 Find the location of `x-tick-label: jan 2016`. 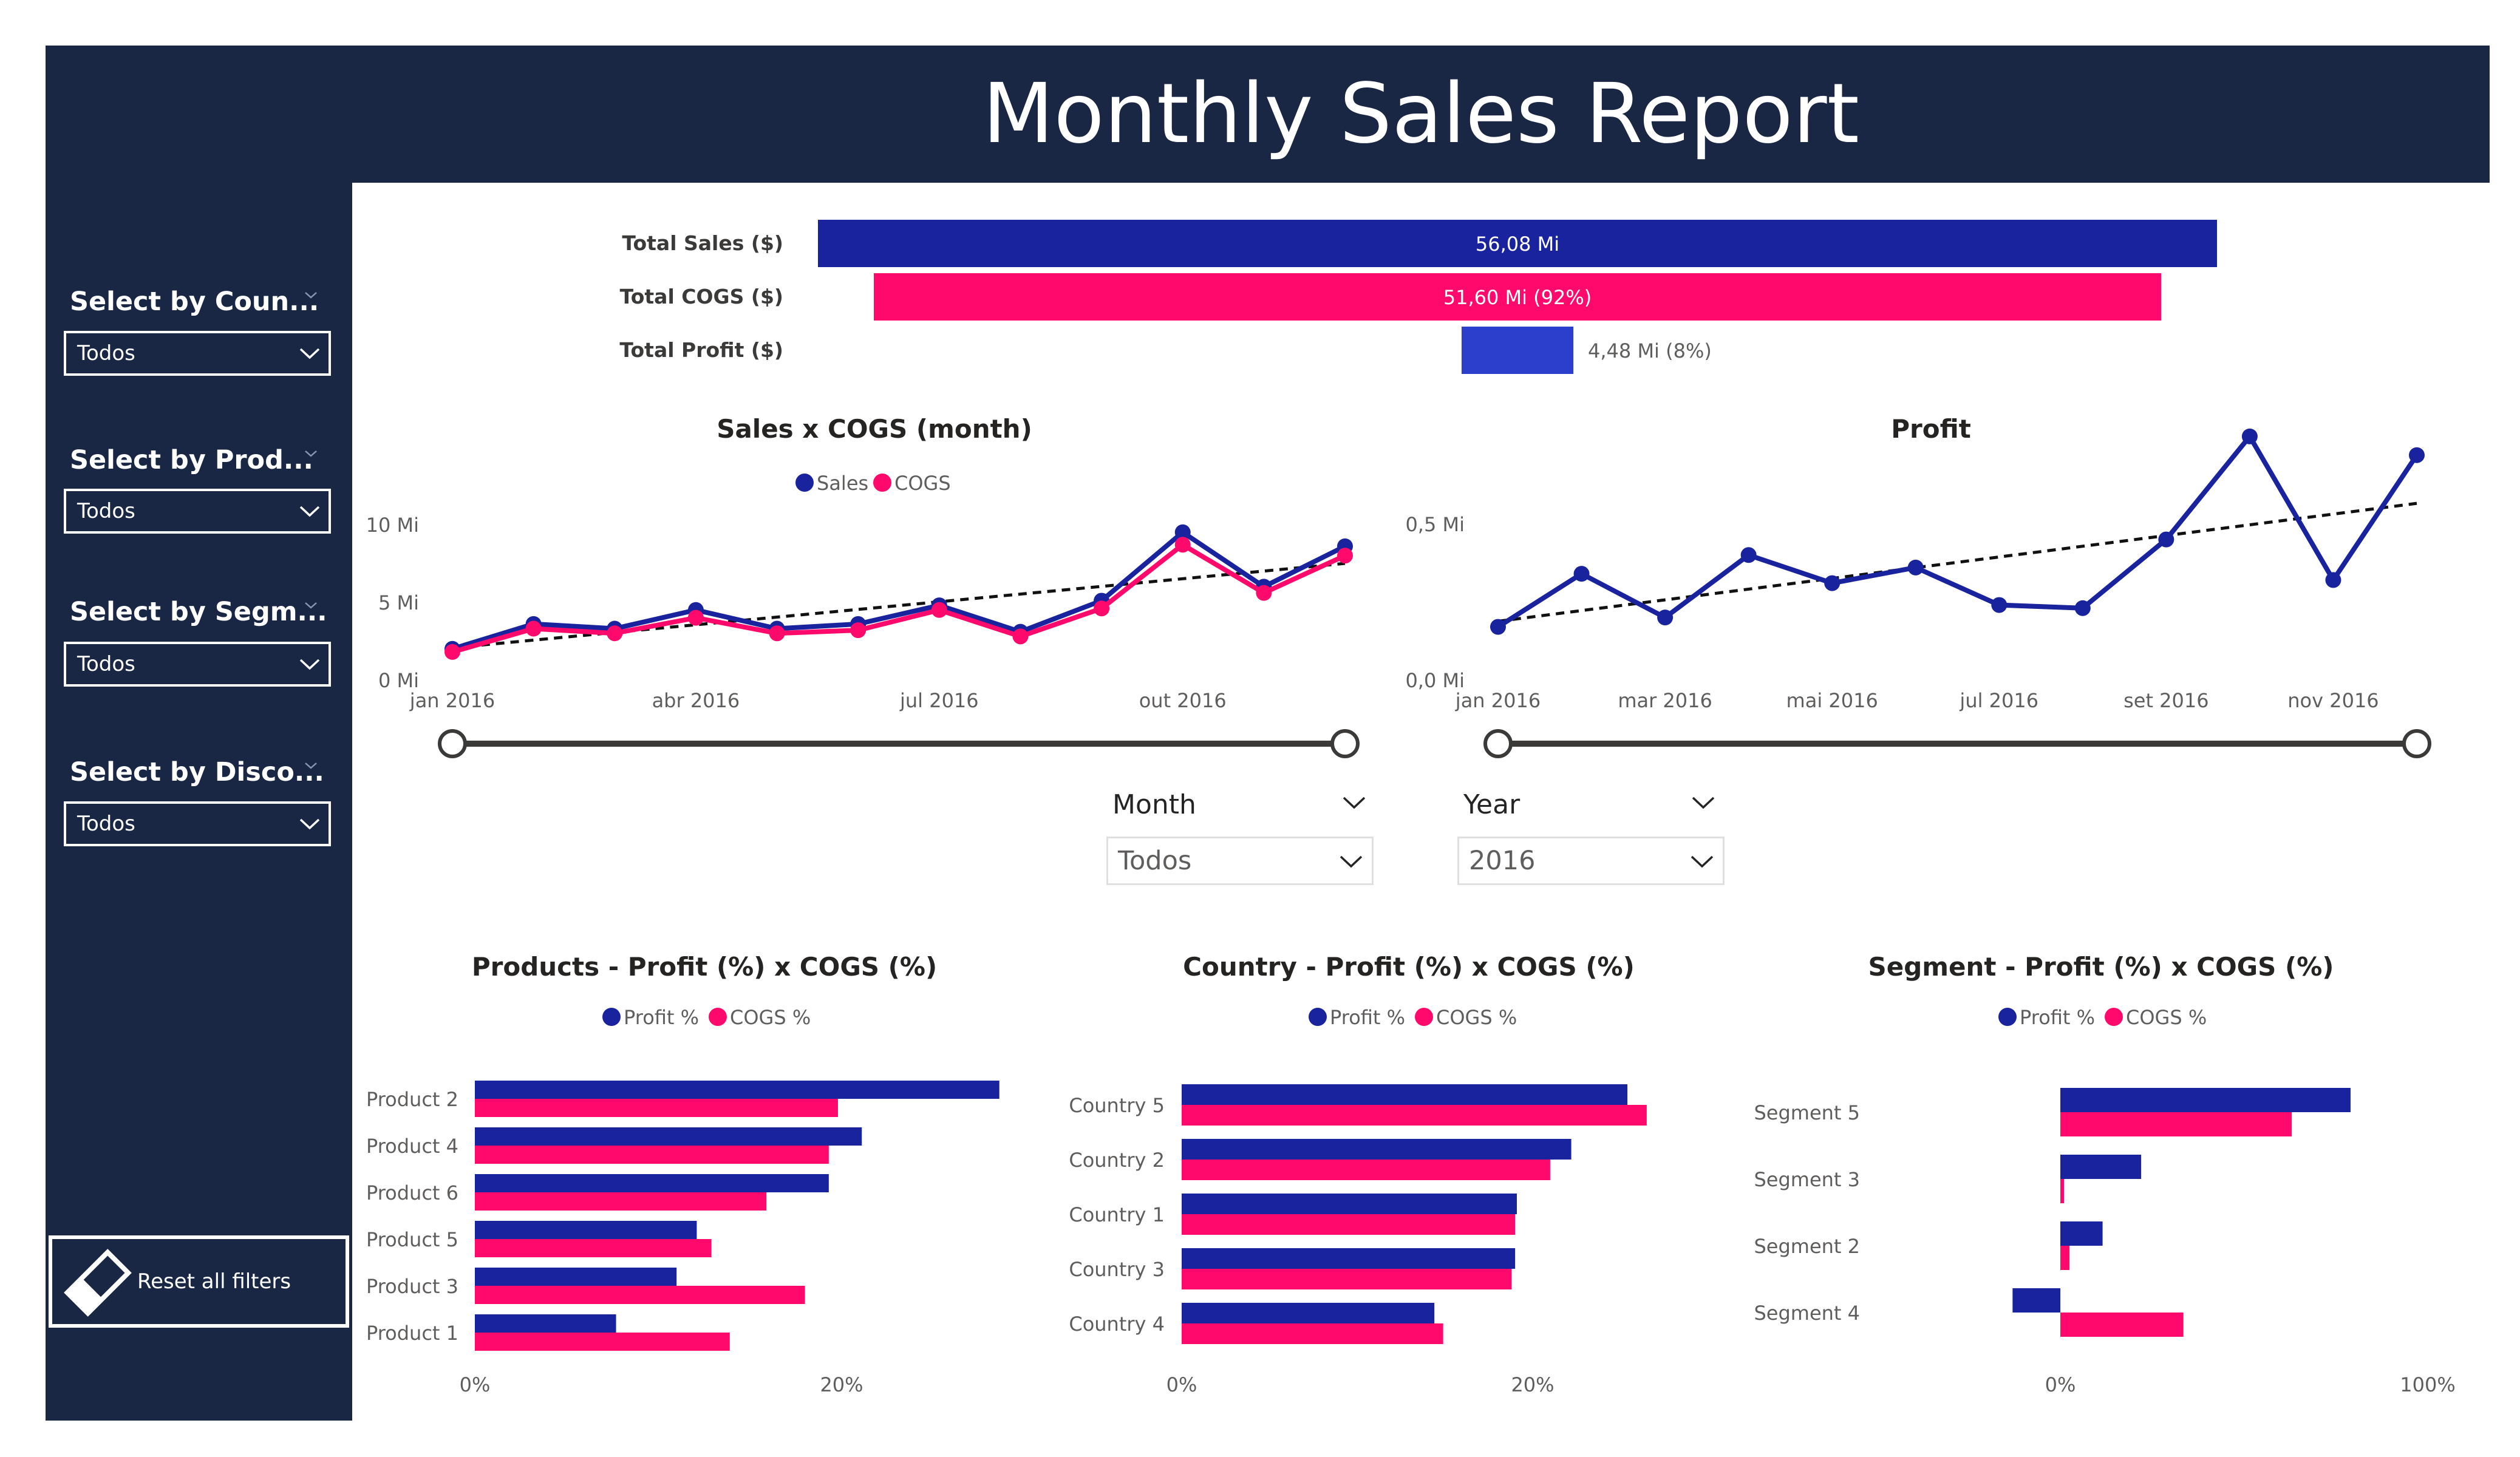

x-tick-label: jan 2016 is located at coordinates (1498, 700).